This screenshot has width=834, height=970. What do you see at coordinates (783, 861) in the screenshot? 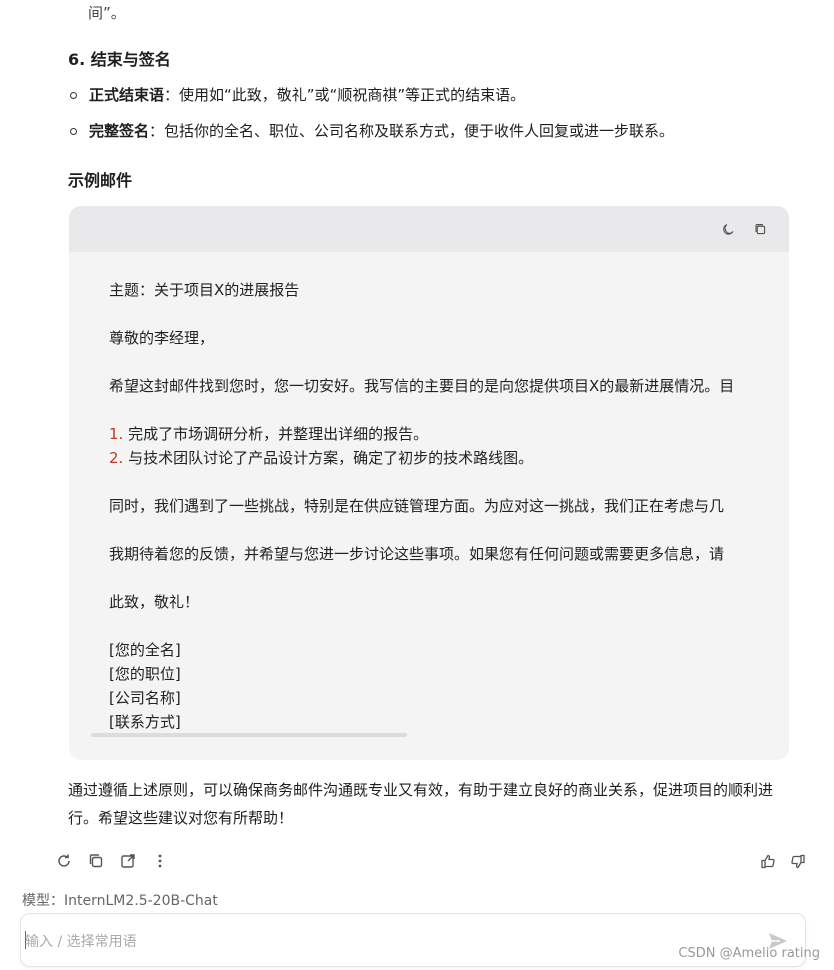
I see `feedback-actions` at bounding box center [783, 861].